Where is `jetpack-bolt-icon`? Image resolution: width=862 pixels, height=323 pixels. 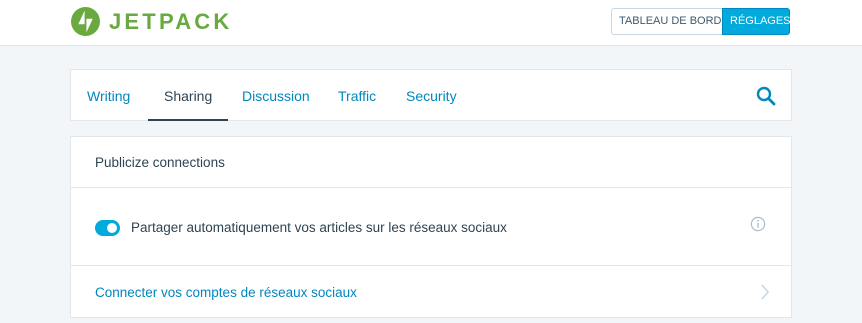
jetpack-bolt-icon is located at coordinates (85, 21).